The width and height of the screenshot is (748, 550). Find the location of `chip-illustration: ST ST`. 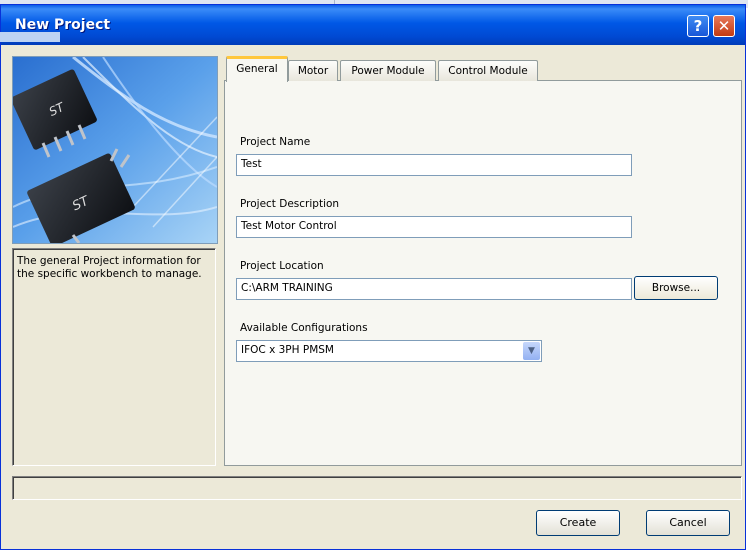

chip-illustration: ST ST is located at coordinates (115, 150).